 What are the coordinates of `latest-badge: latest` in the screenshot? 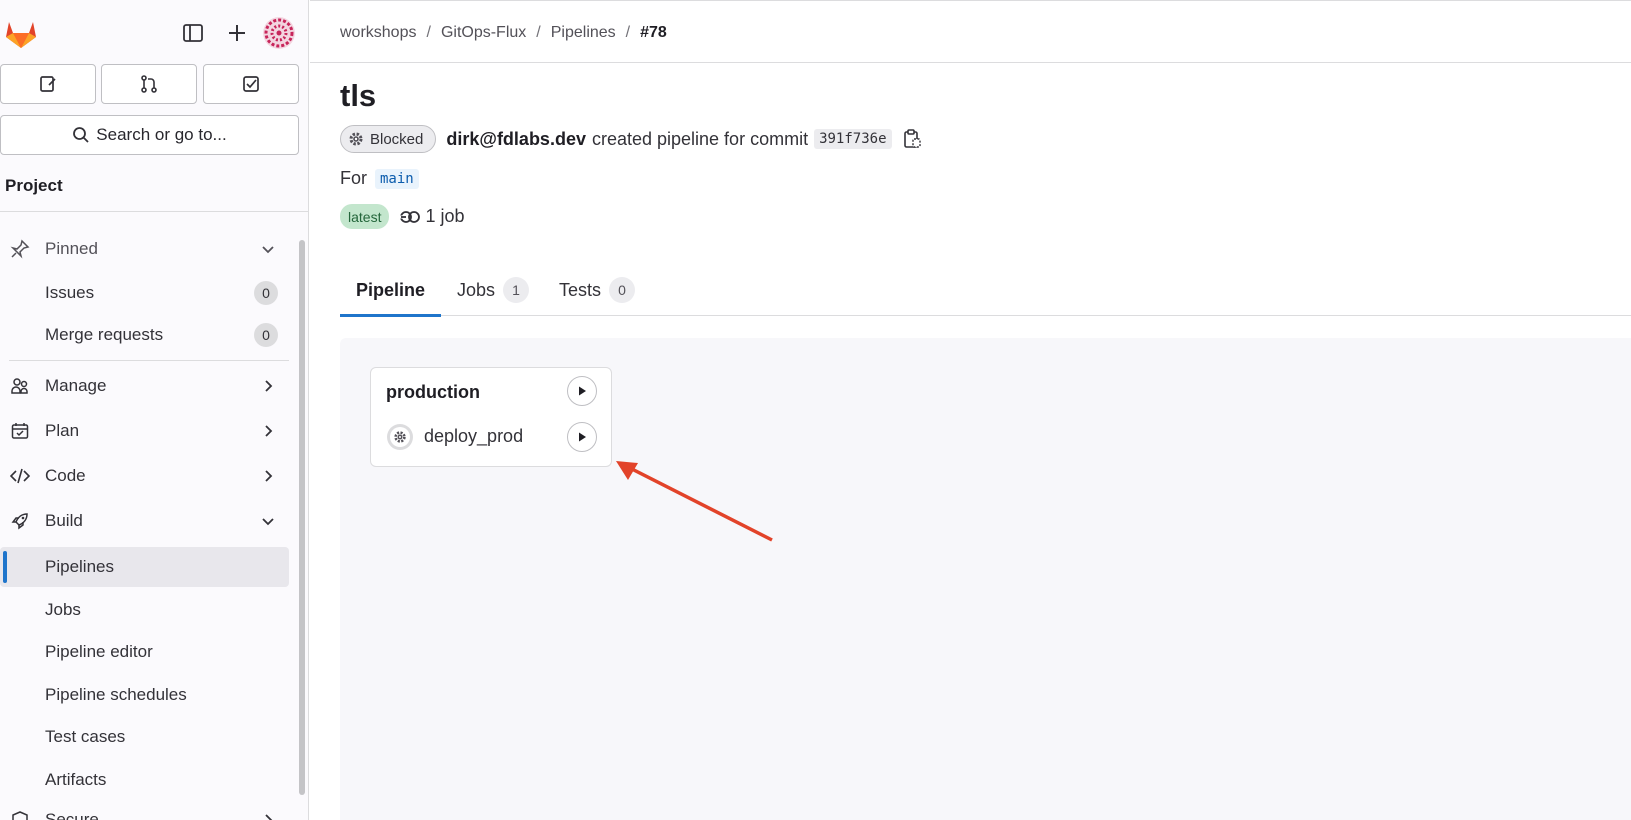 It's located at (365, 216).